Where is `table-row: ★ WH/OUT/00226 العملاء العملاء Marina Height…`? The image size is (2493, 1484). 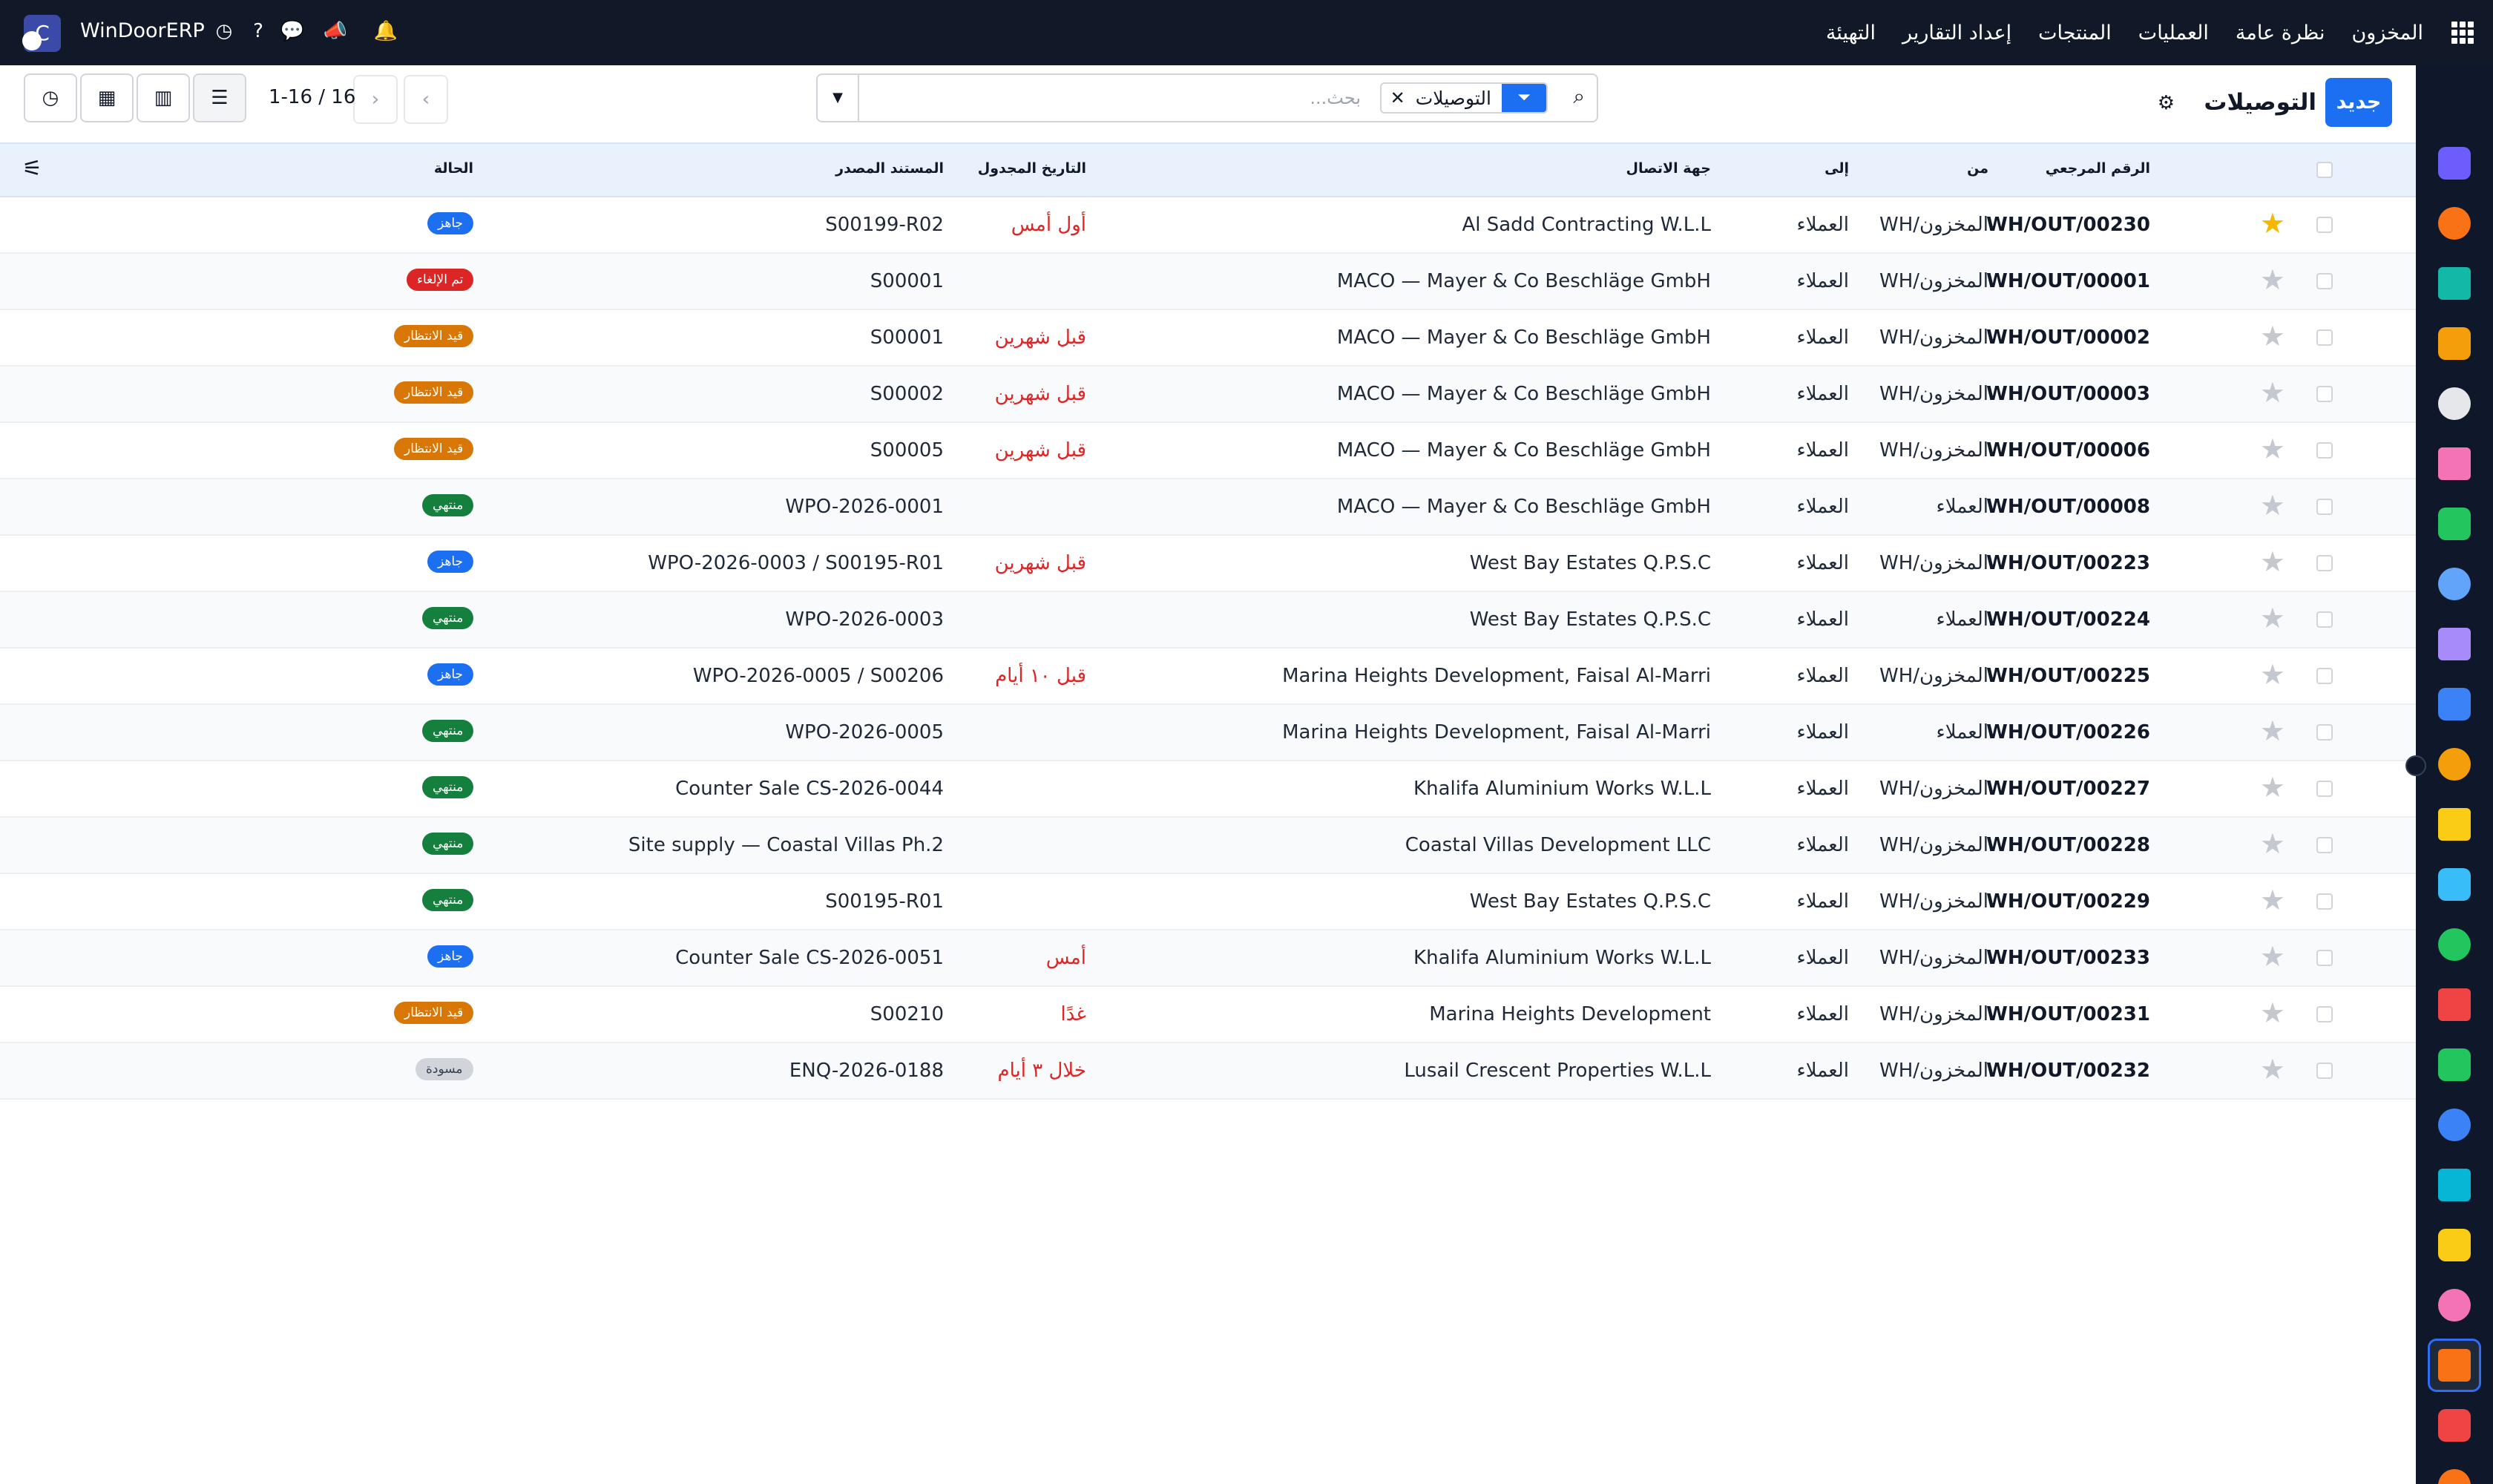 table-row: ★ WH/OUT/00226 العملاء العملاء Marina Height… is located at coordinates (1208, 733).